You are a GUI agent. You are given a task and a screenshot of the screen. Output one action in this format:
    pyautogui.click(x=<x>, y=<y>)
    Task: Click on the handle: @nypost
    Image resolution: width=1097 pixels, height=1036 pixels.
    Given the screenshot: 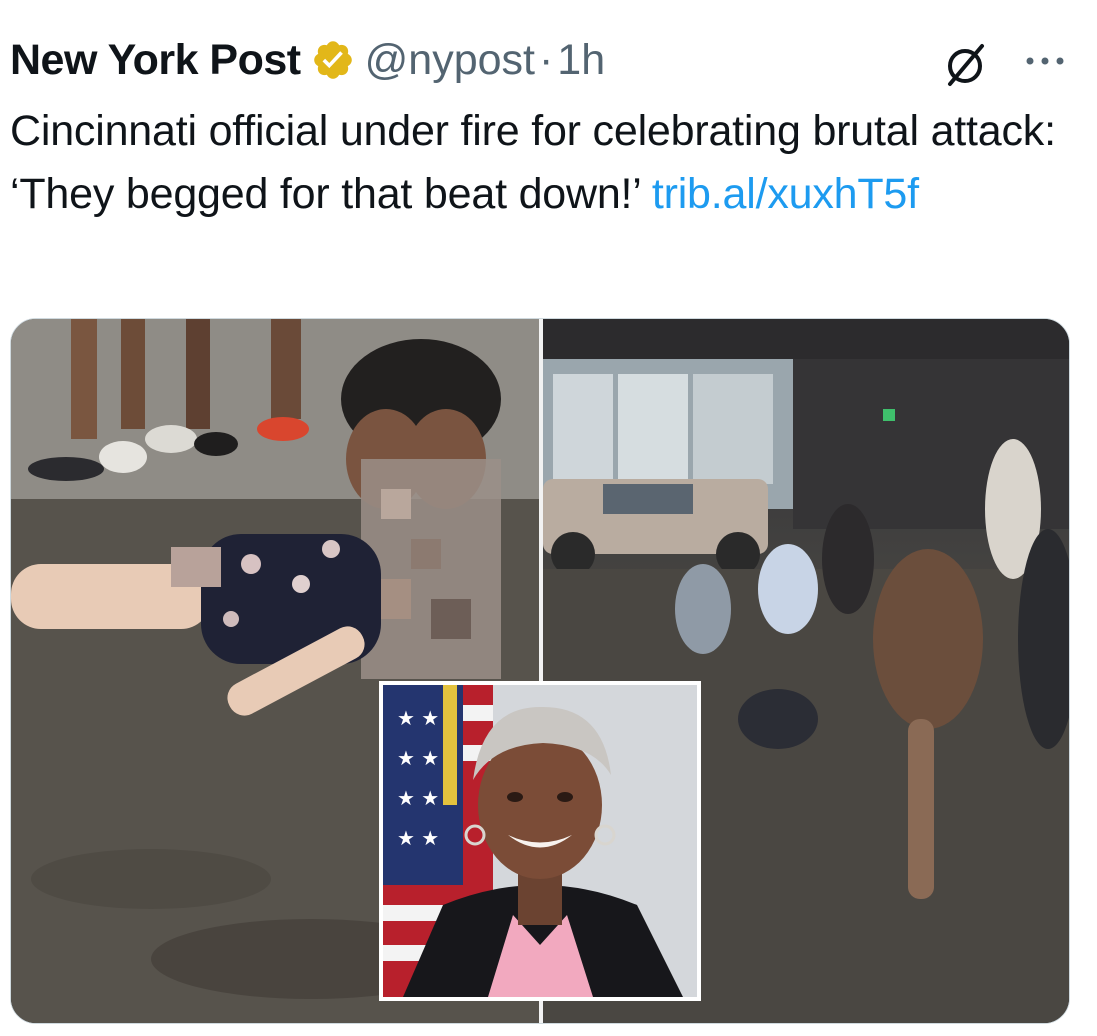 What is the action you would take?
    pyautogui.click(x=450, y=60)
    